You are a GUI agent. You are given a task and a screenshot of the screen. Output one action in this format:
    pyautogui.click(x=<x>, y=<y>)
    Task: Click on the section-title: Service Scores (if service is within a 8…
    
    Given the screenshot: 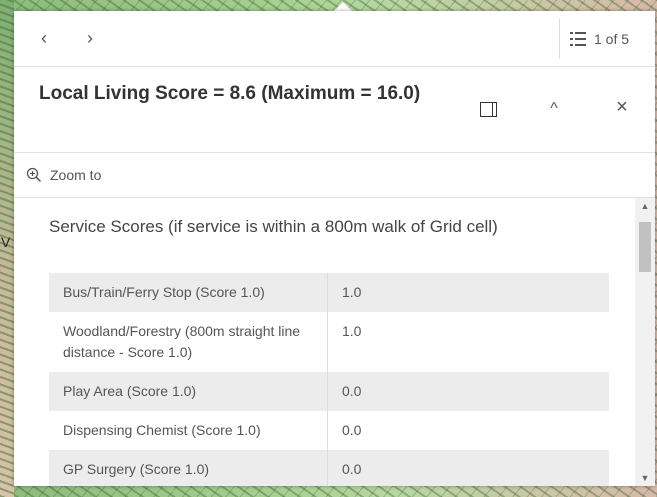 What is the action you would take?
    pyautogui.click(x=273, y=226)
    